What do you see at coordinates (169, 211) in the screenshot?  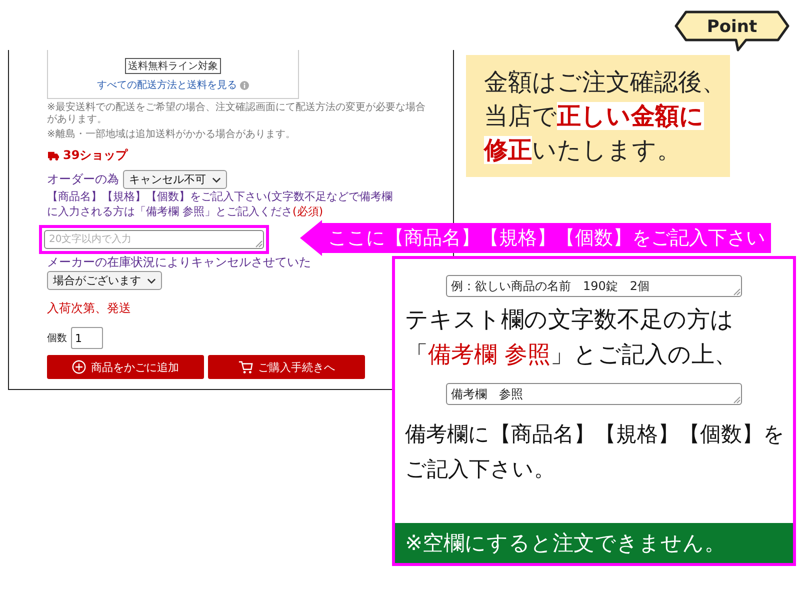 I see `instruction-text: に入力される方は「備考欄 参照」とご記入くださ` at bounding box center [169, 211].